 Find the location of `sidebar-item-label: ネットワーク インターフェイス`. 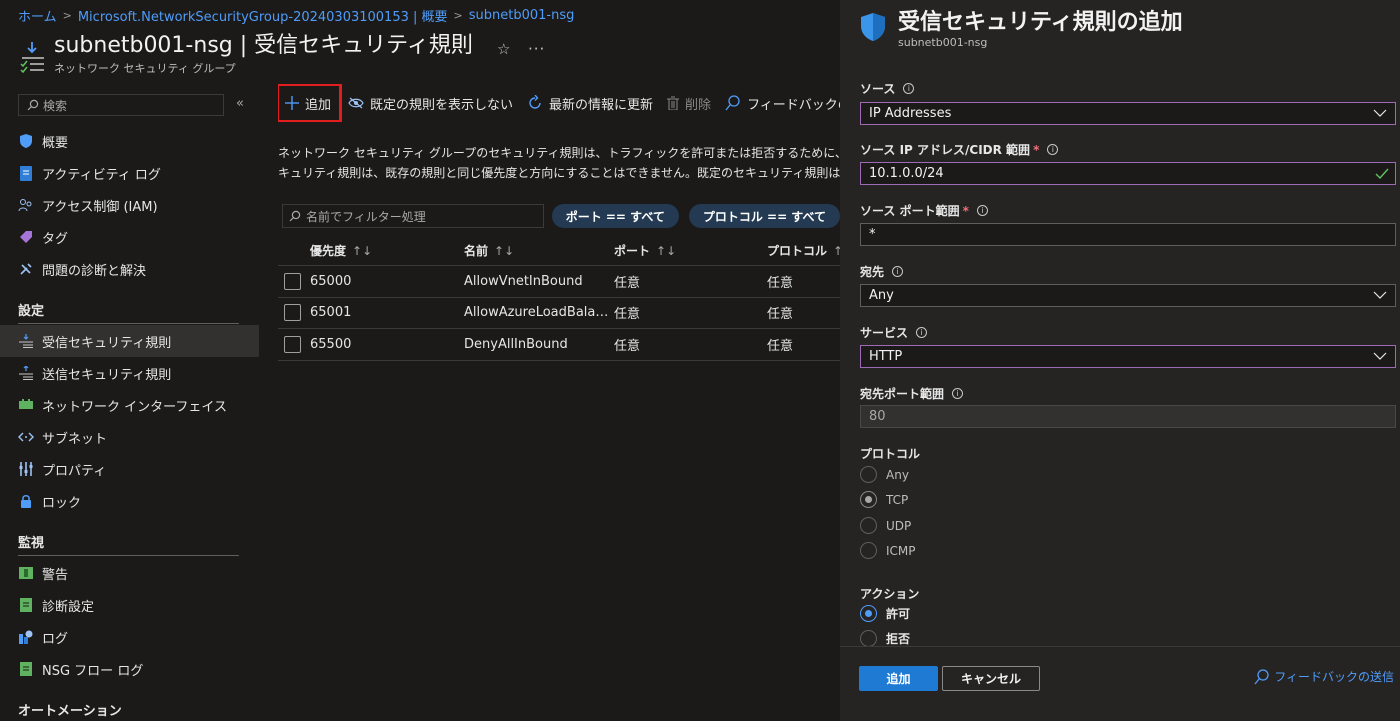

sidebar-item-label: ネットワーク インターフェイス is located at coordinates (134, 407).